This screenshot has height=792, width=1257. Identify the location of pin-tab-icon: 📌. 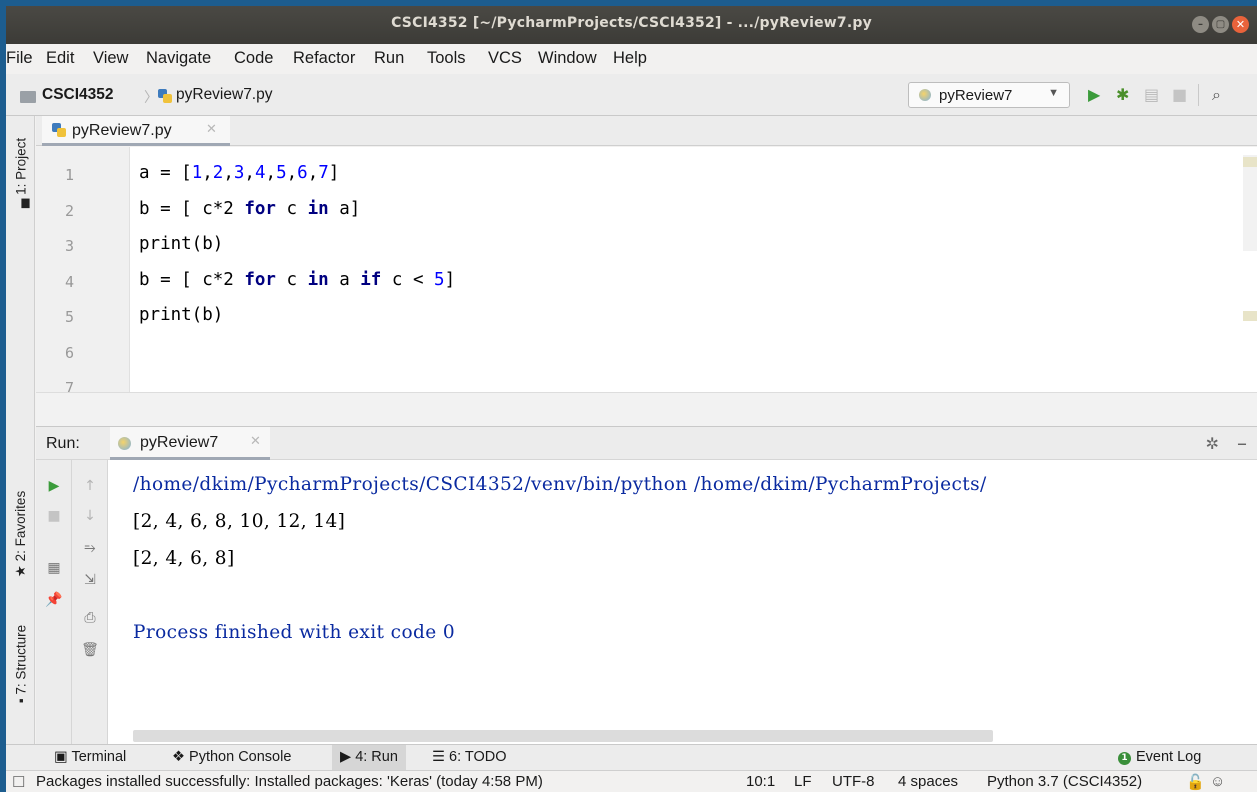
(54, 600).